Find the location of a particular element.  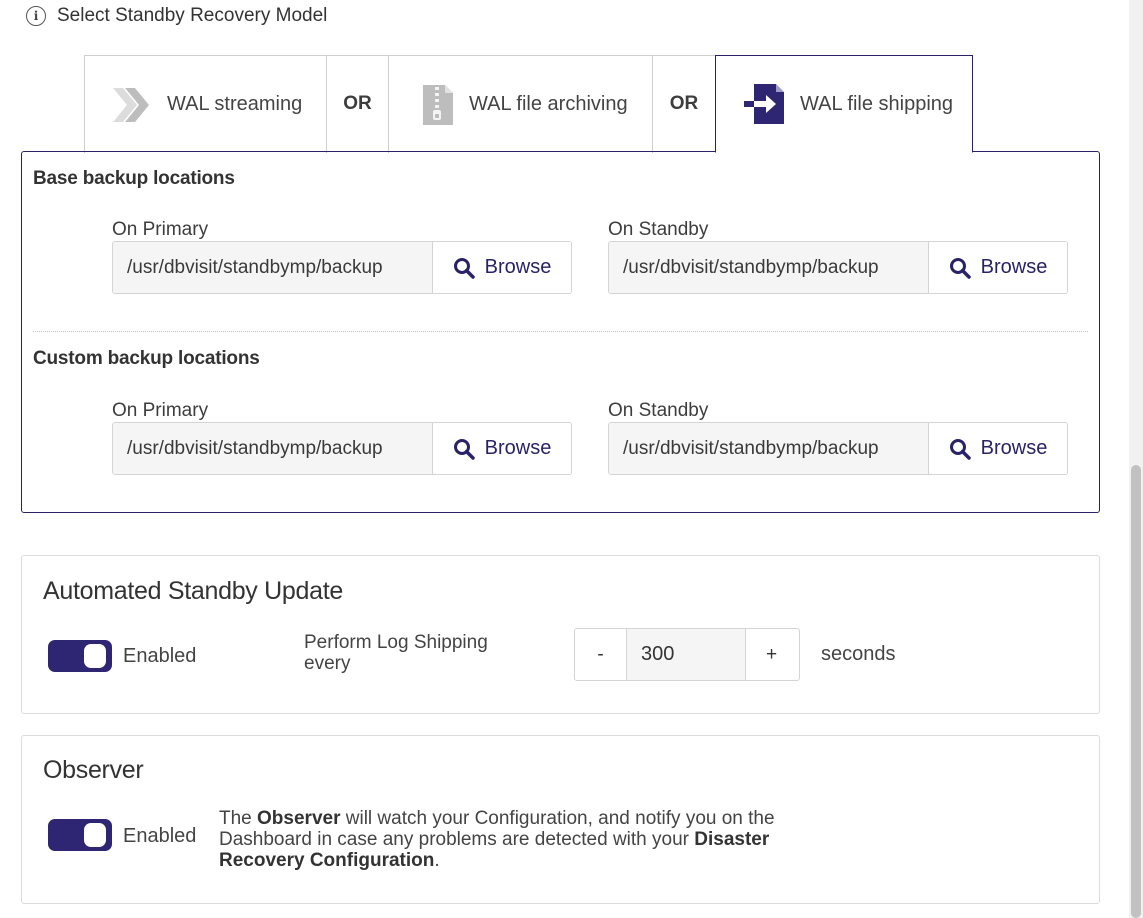

custom-standby-location: Browse is located at coordinates (838, 448).